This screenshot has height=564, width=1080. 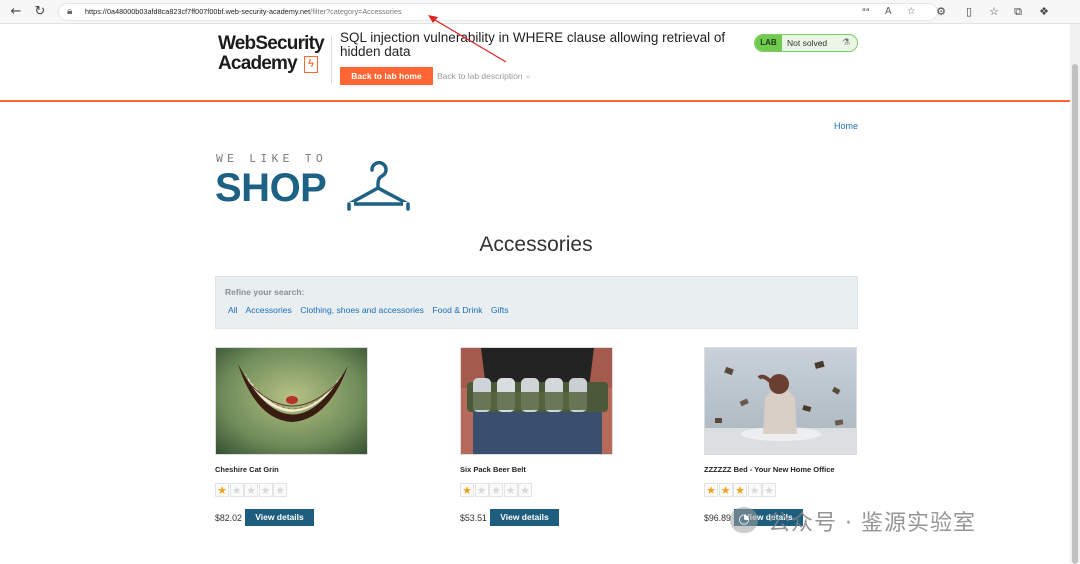 I want to click on logo-line-1: WebSecurity, so click(x=271, y=43).